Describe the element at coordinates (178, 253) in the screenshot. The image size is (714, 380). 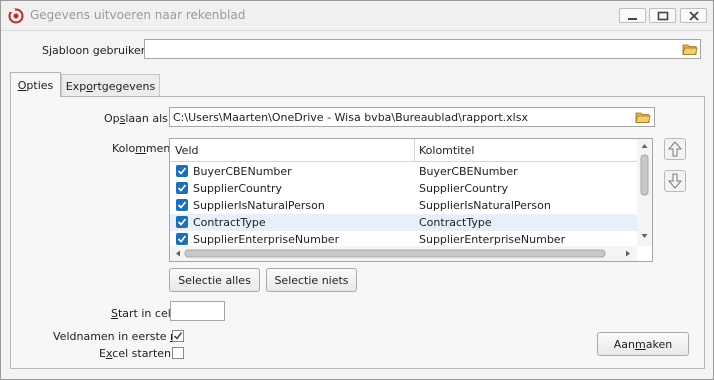
I see `scroll-left-icon` at that location.